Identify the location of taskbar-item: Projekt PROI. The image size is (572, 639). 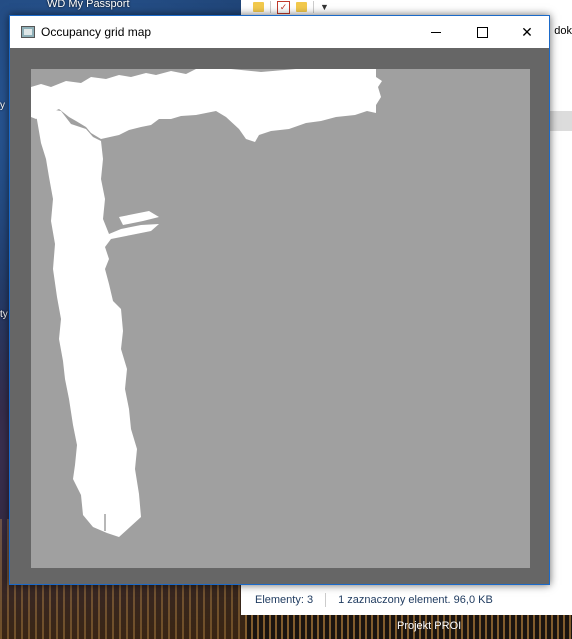
(429, 626).